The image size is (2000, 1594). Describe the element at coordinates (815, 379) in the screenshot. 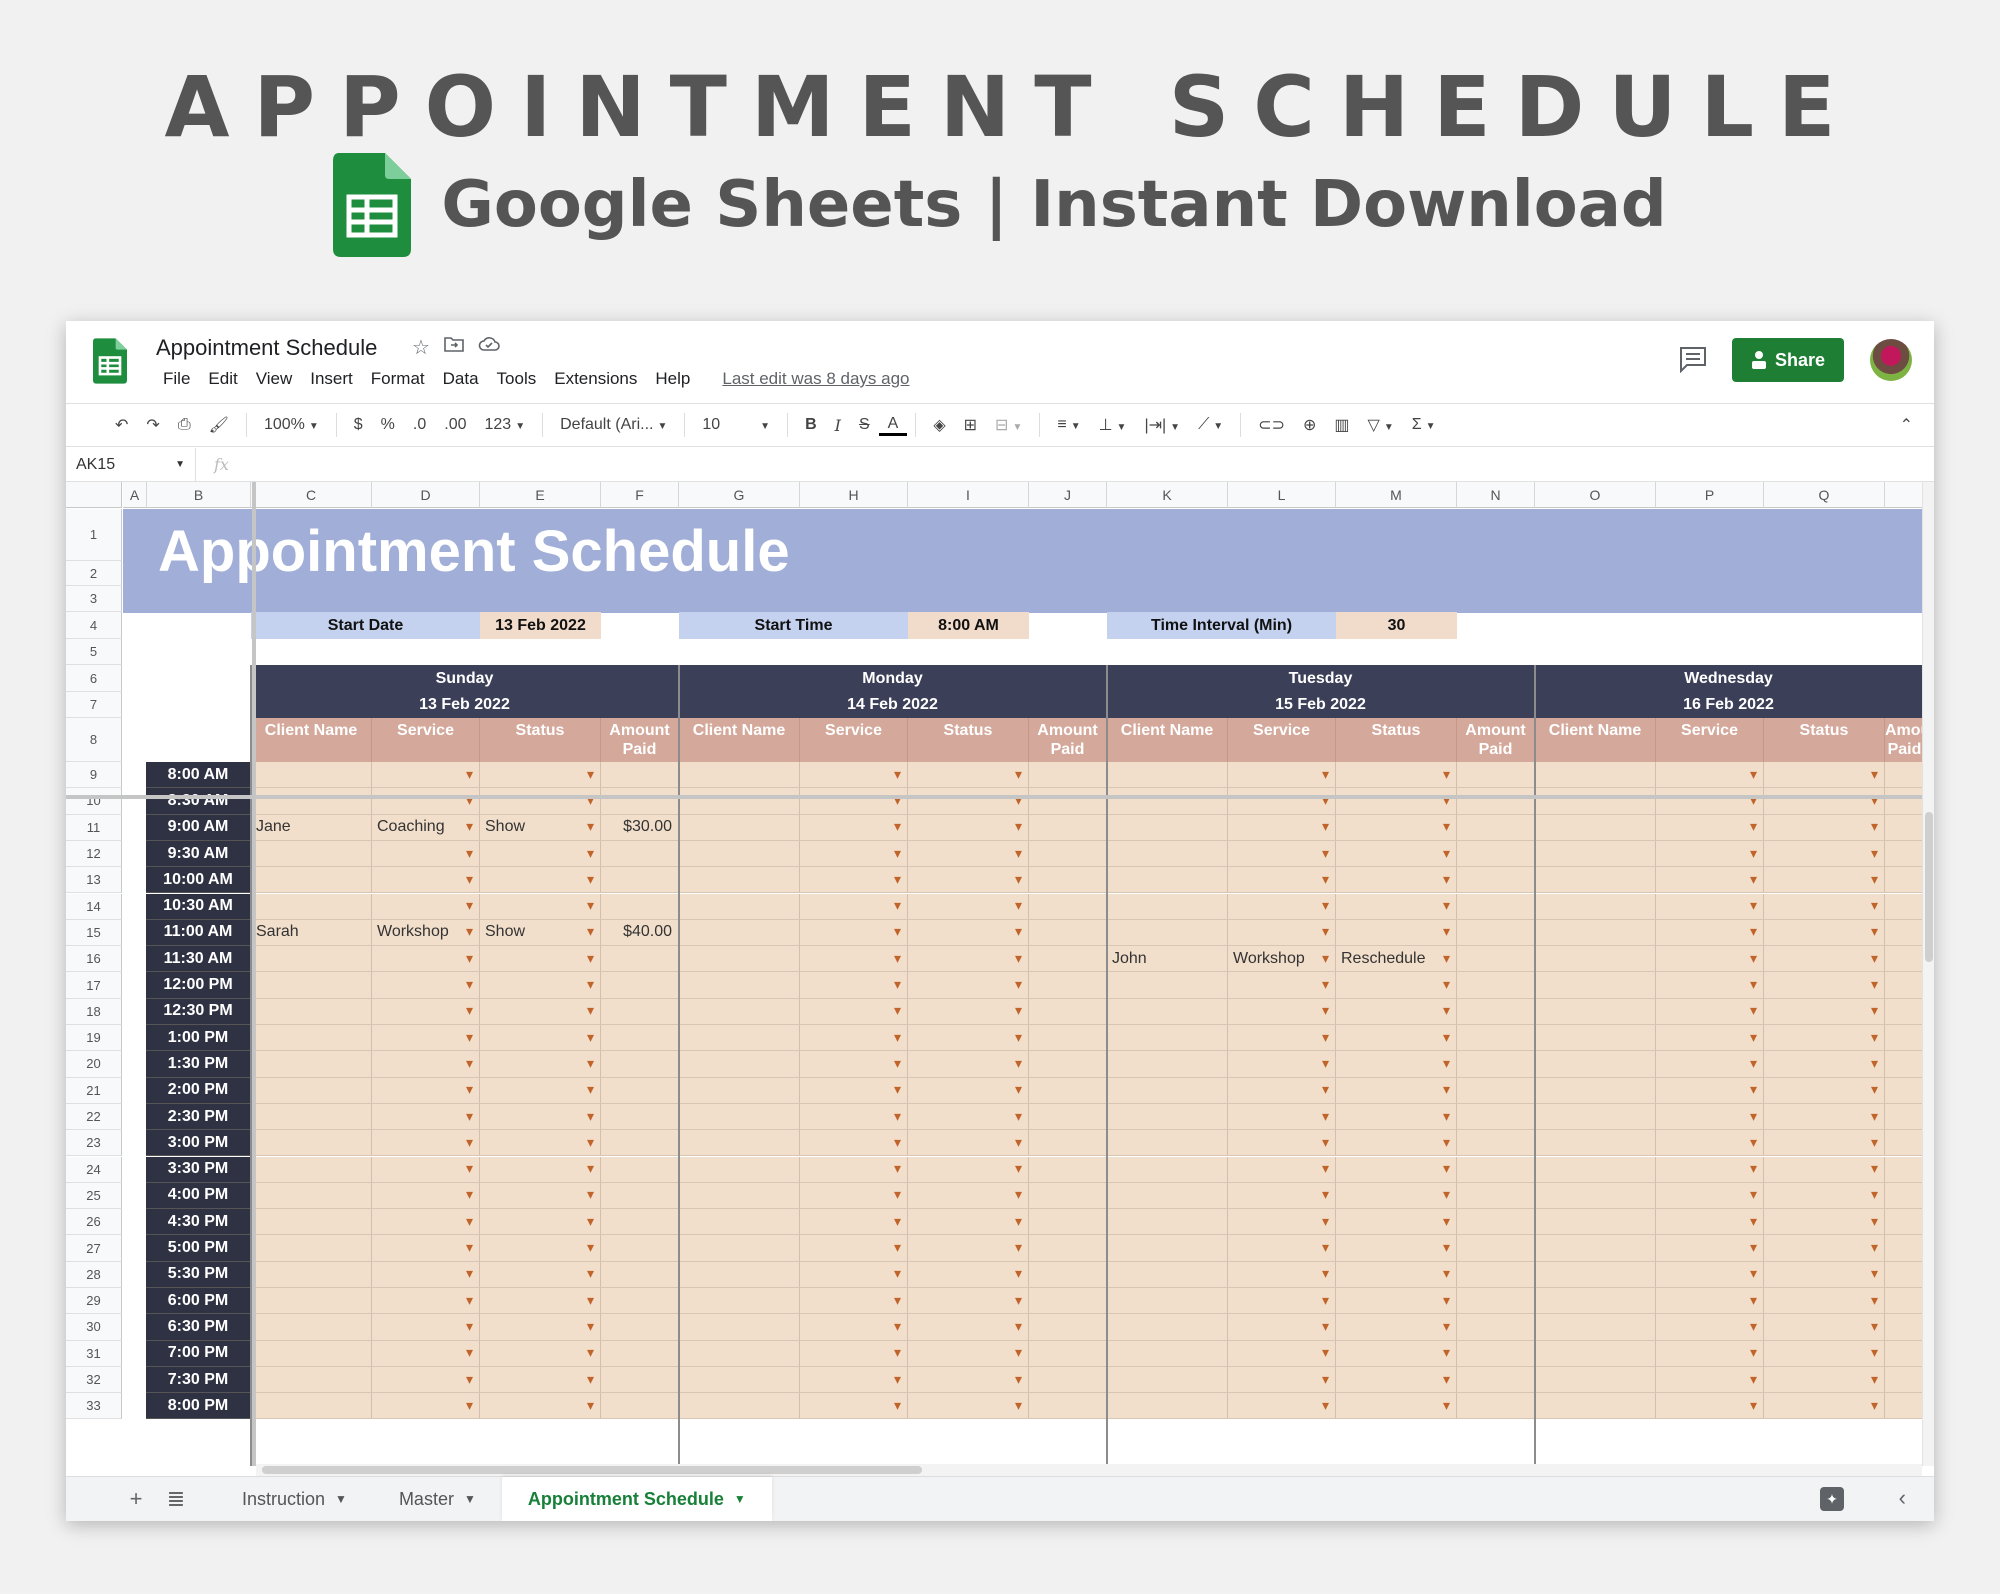

I see `last-edit-link: Last edit was 8 days ago` at that location.